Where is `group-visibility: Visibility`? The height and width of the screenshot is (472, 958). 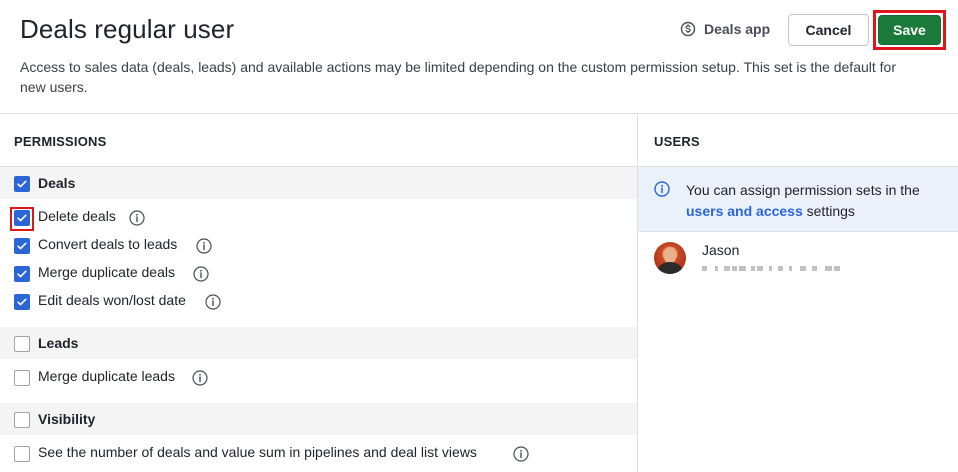 group-visibility: Visibility is located at coordinates (318, 419).